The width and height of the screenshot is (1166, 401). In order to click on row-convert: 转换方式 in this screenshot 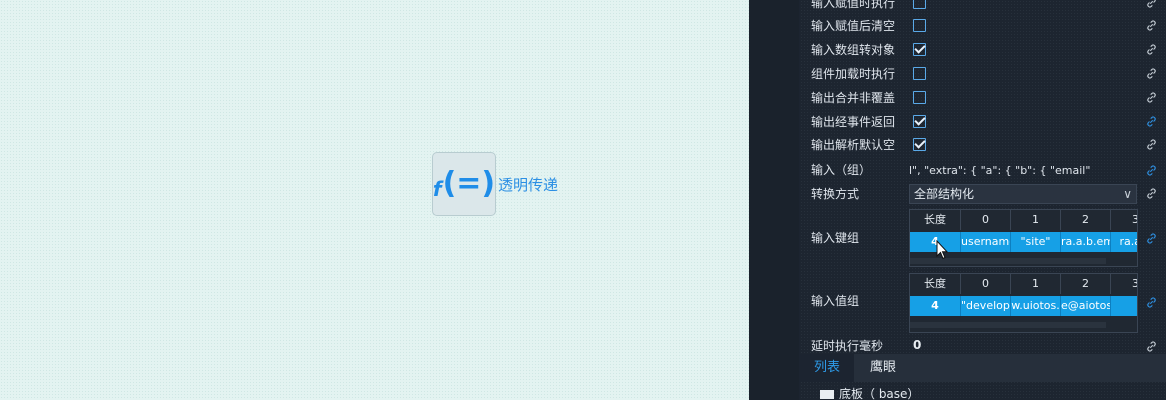, I will do `click(856, 194)`.